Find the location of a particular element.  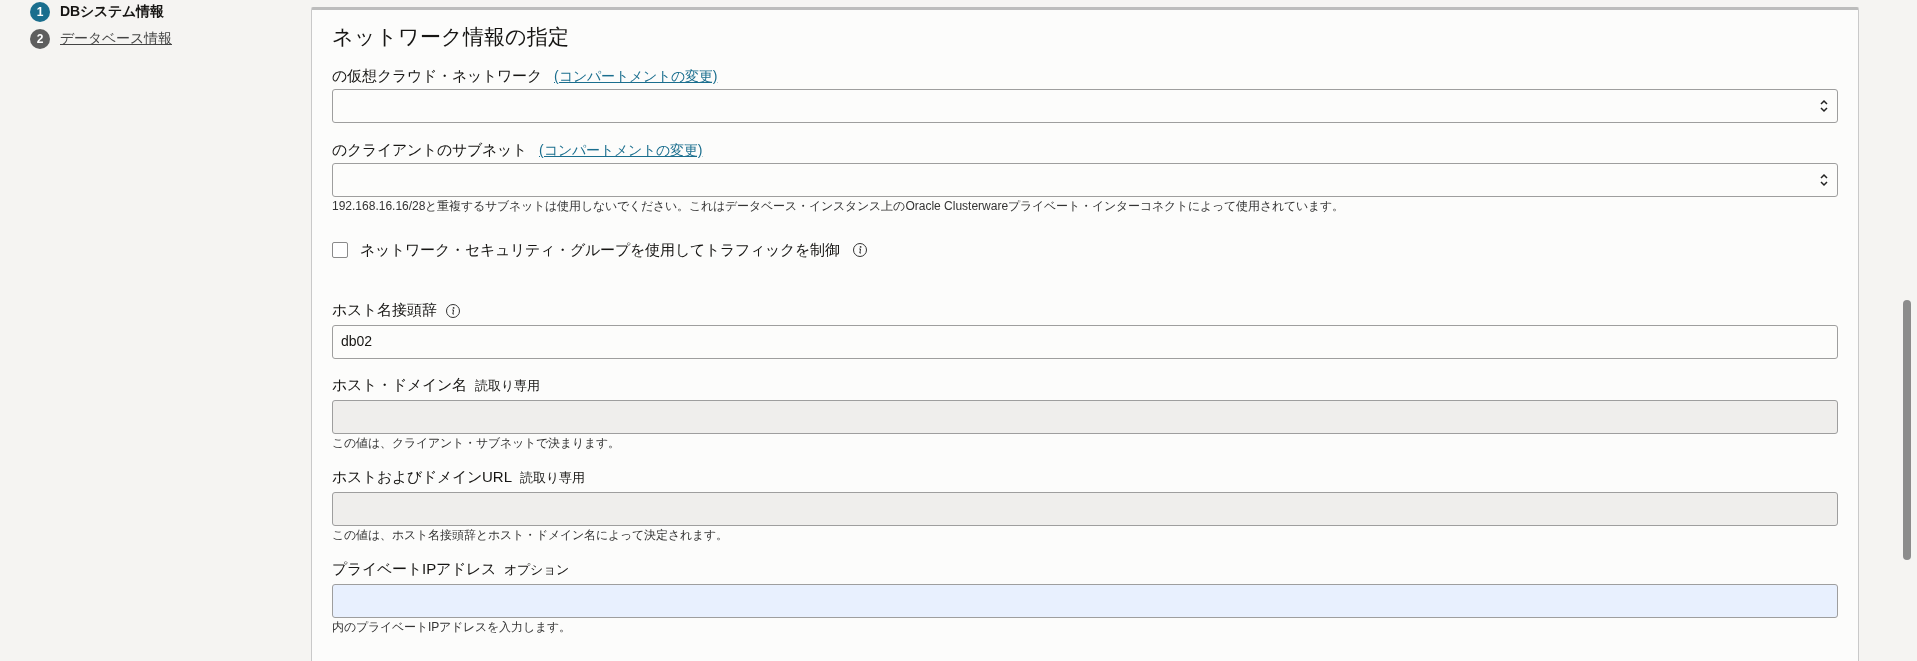

field-label: ホスト・ドメイン名 is located at coordinates (399, 385).